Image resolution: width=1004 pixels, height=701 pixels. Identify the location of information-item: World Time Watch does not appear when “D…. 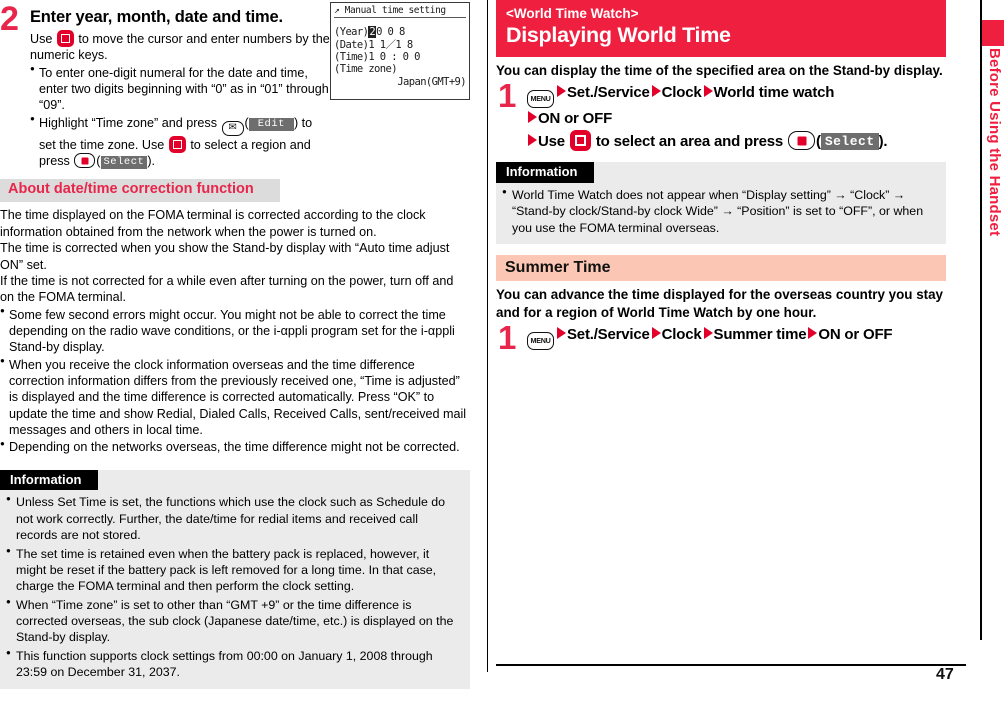
(719, 211).